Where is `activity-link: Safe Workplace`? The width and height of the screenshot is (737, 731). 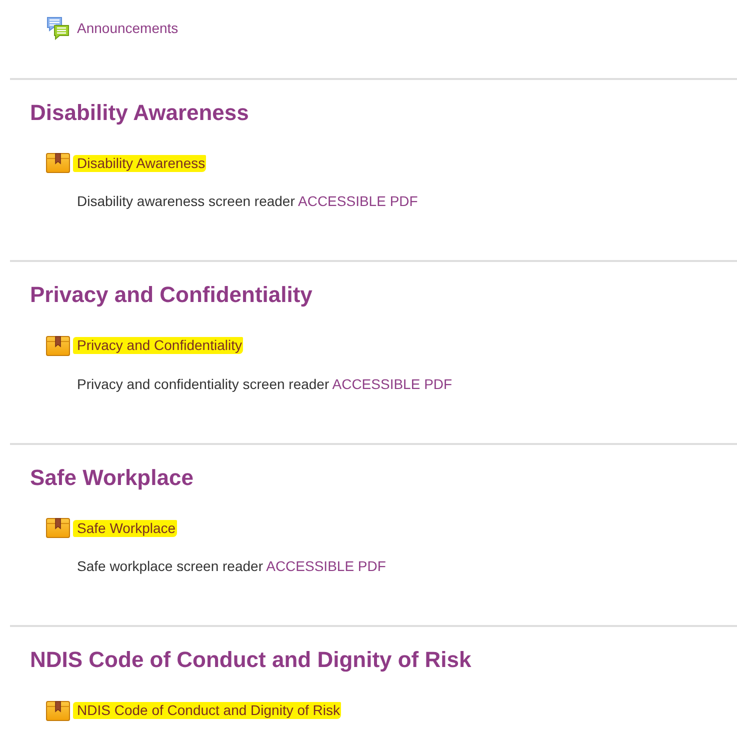 activity-link: Safe Workplace is located at coordinates (125, 528).